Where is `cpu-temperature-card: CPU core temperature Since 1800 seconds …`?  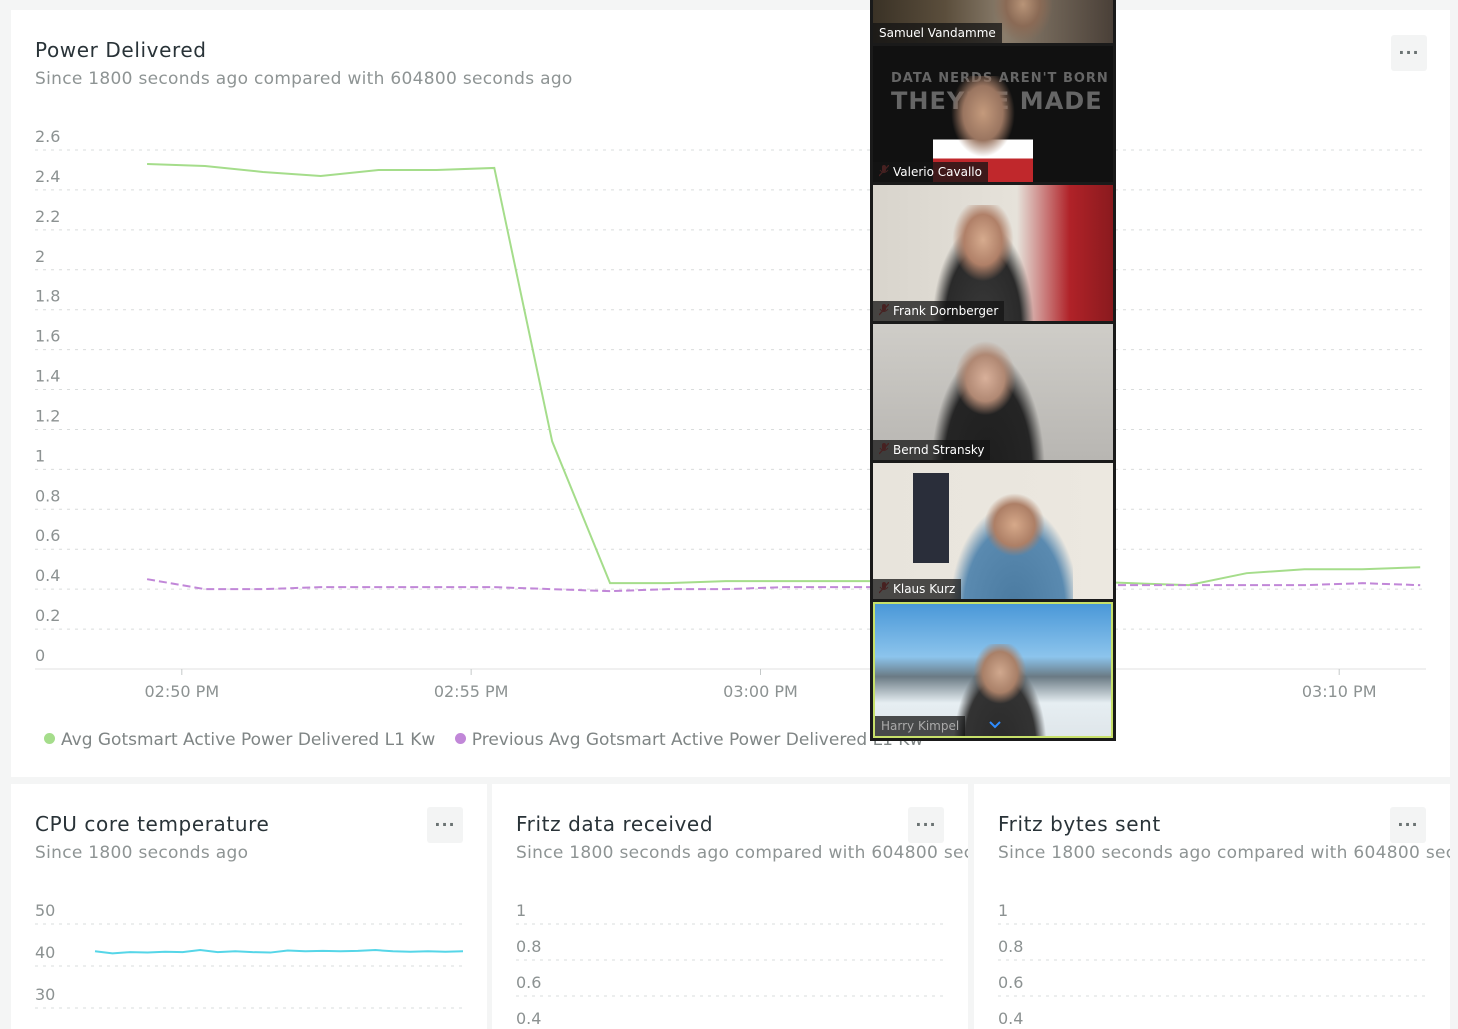
cpu-temperature-card: CPU core temperature Since 1800 seconds … is located at coordinates (249, 906).